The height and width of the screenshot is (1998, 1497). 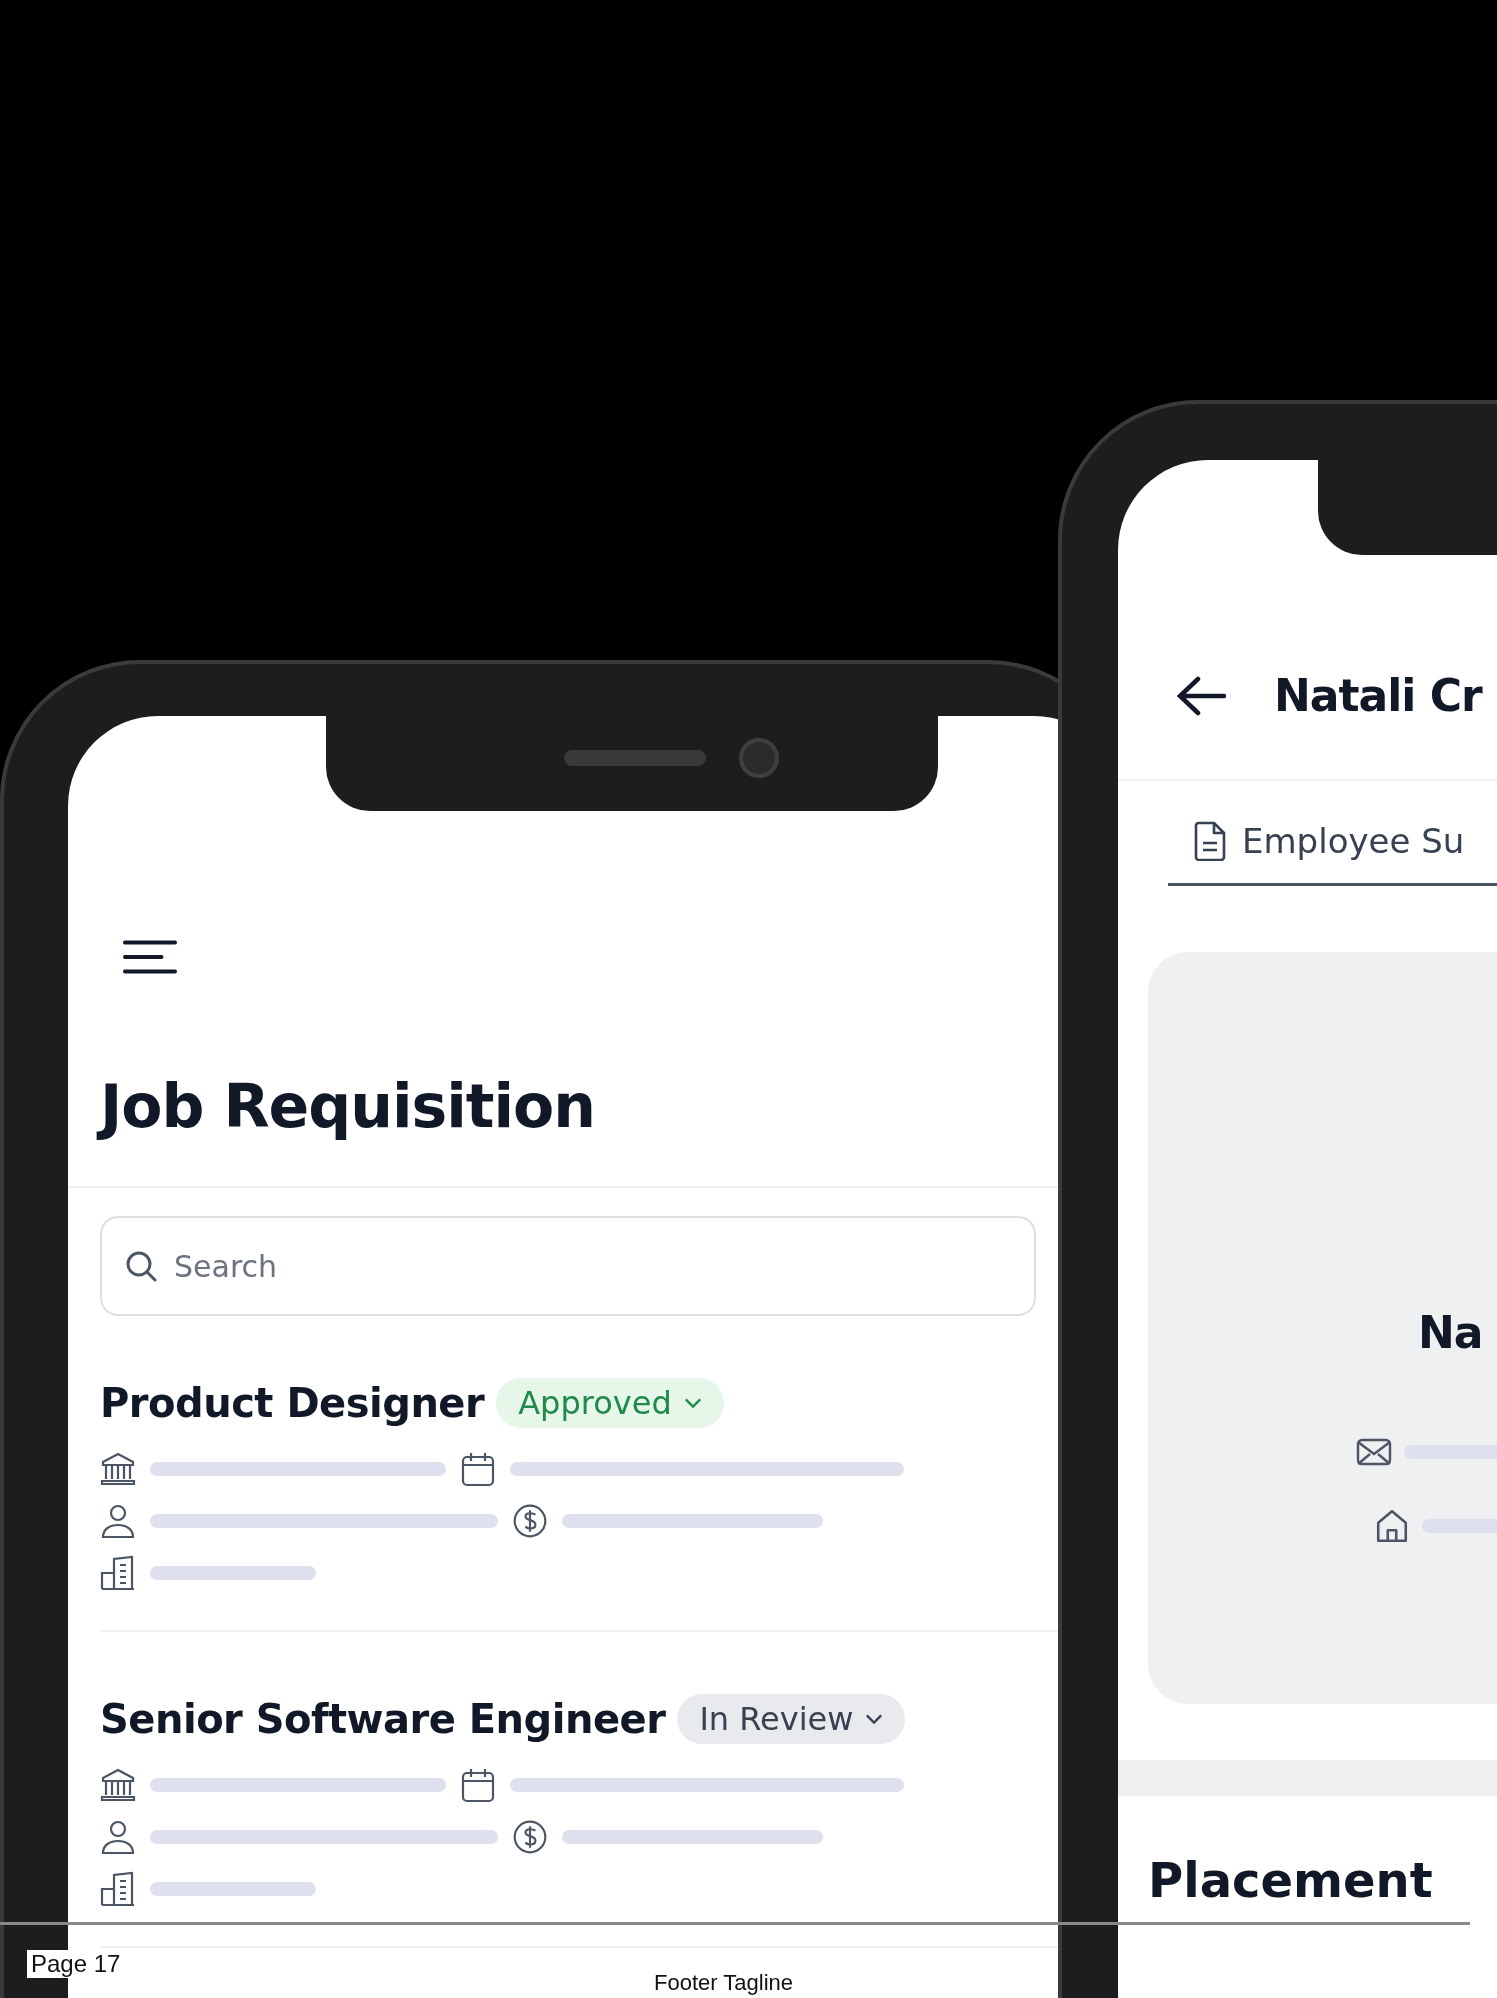 I want to click on status-dropdown: In Review, so click(x=791, y=1719).